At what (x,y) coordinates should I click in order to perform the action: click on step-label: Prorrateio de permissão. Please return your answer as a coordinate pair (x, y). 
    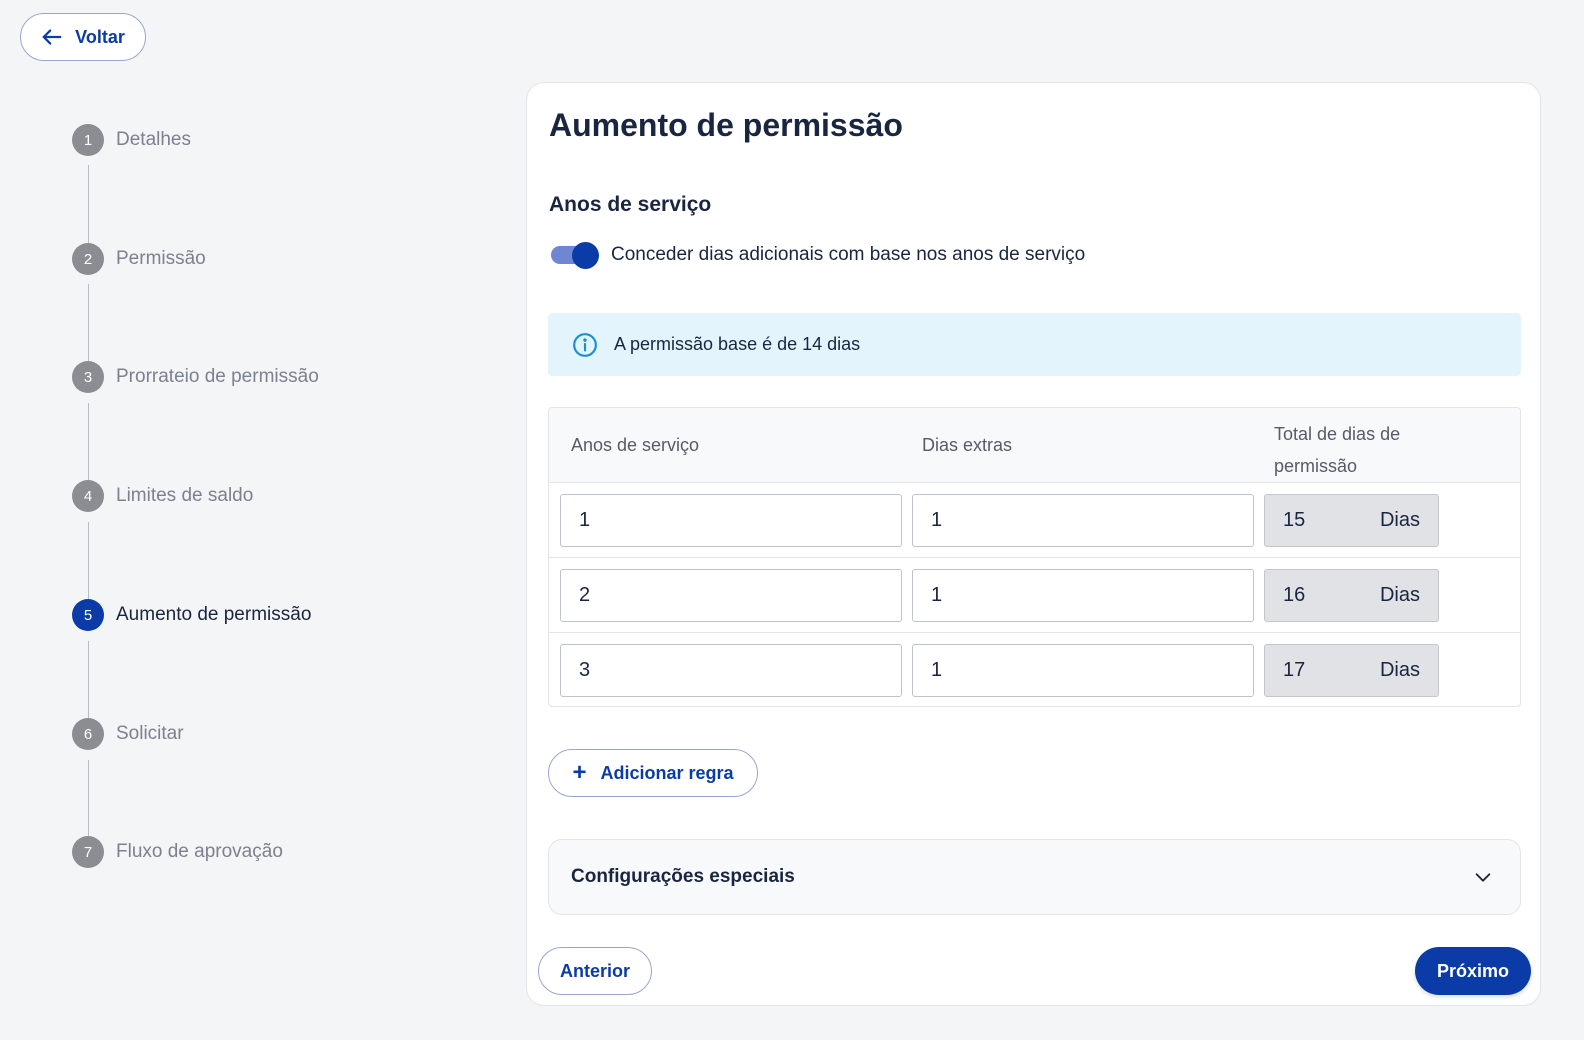
    Looking at the image, I should click on (217, 376).